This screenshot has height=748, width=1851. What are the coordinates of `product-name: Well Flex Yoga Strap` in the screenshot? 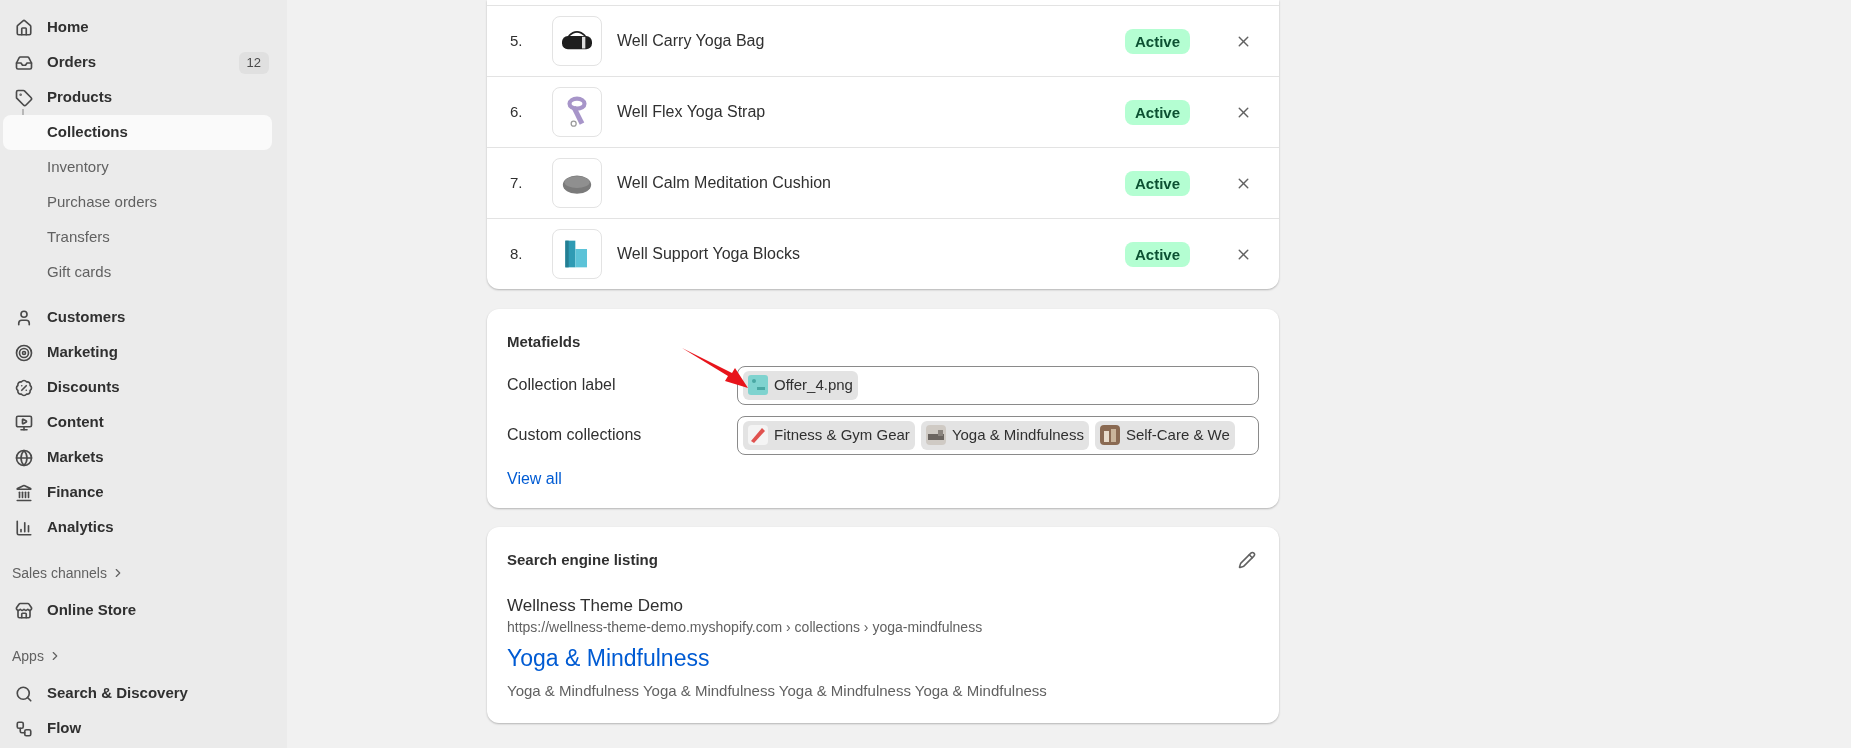 It's located at (692, 112).